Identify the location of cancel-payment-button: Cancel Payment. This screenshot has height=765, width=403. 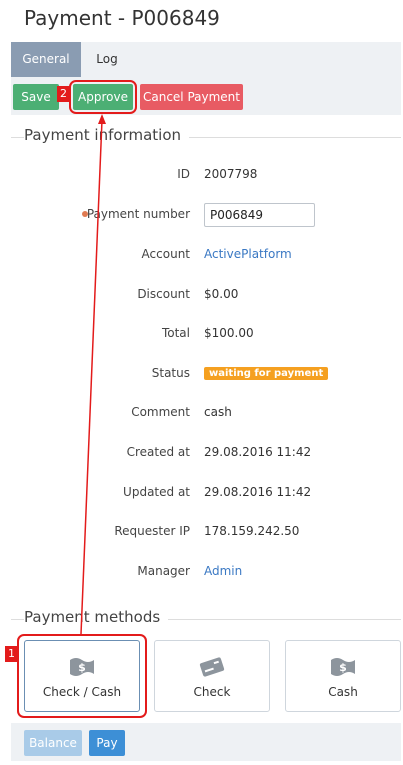
(191, 97).